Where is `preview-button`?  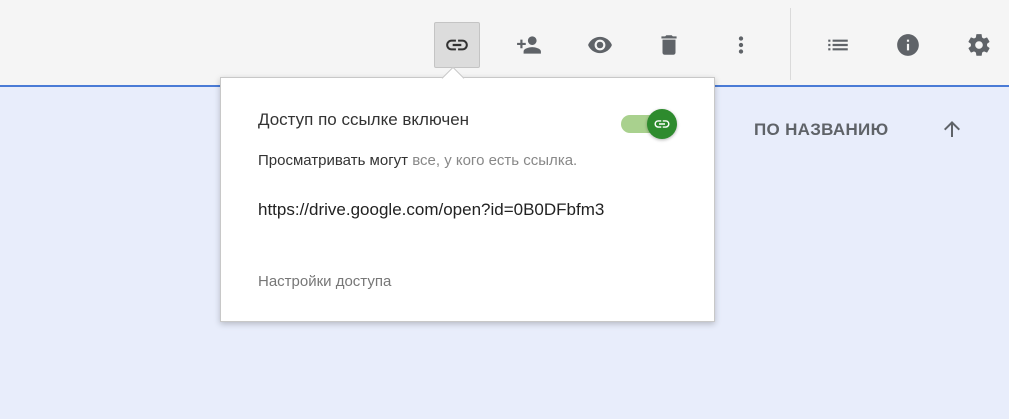 preview-button is located at coordinates (600, 45).